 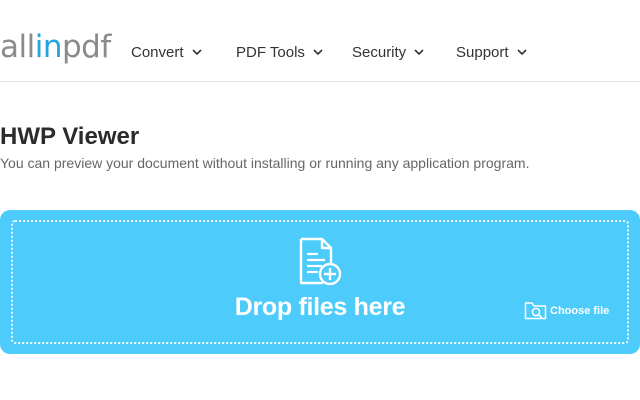 I want to click on document-add-icon, so click(x=320, y=261).